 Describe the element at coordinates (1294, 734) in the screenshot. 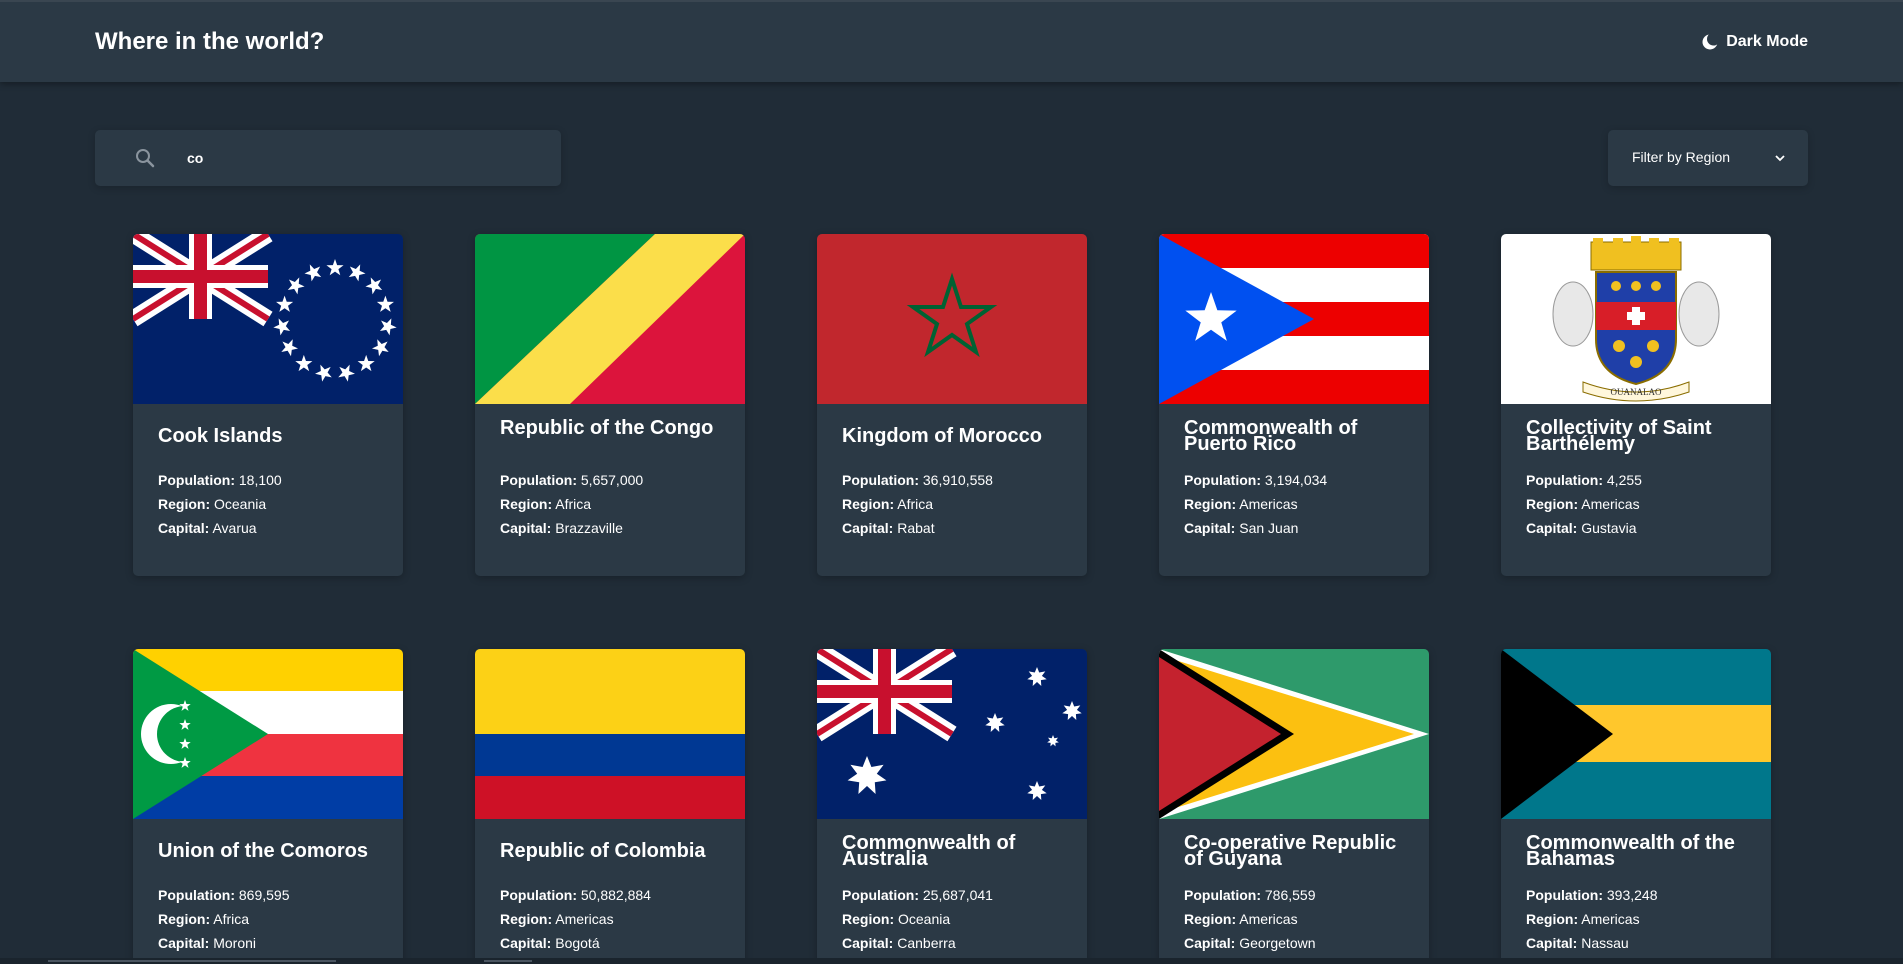

I see `guyana-flag` at that location.